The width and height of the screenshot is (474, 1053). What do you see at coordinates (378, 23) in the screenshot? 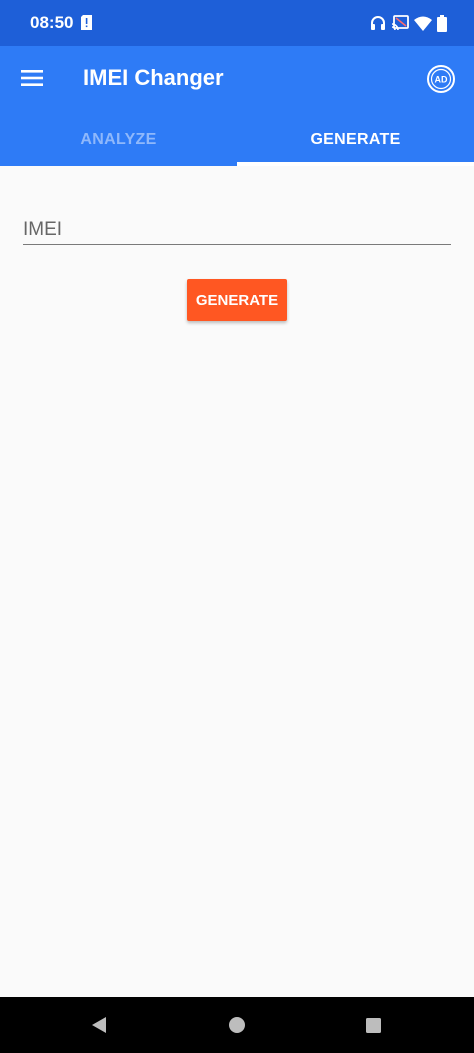
I see `headphones-icon` at bounding box center [378, 23].